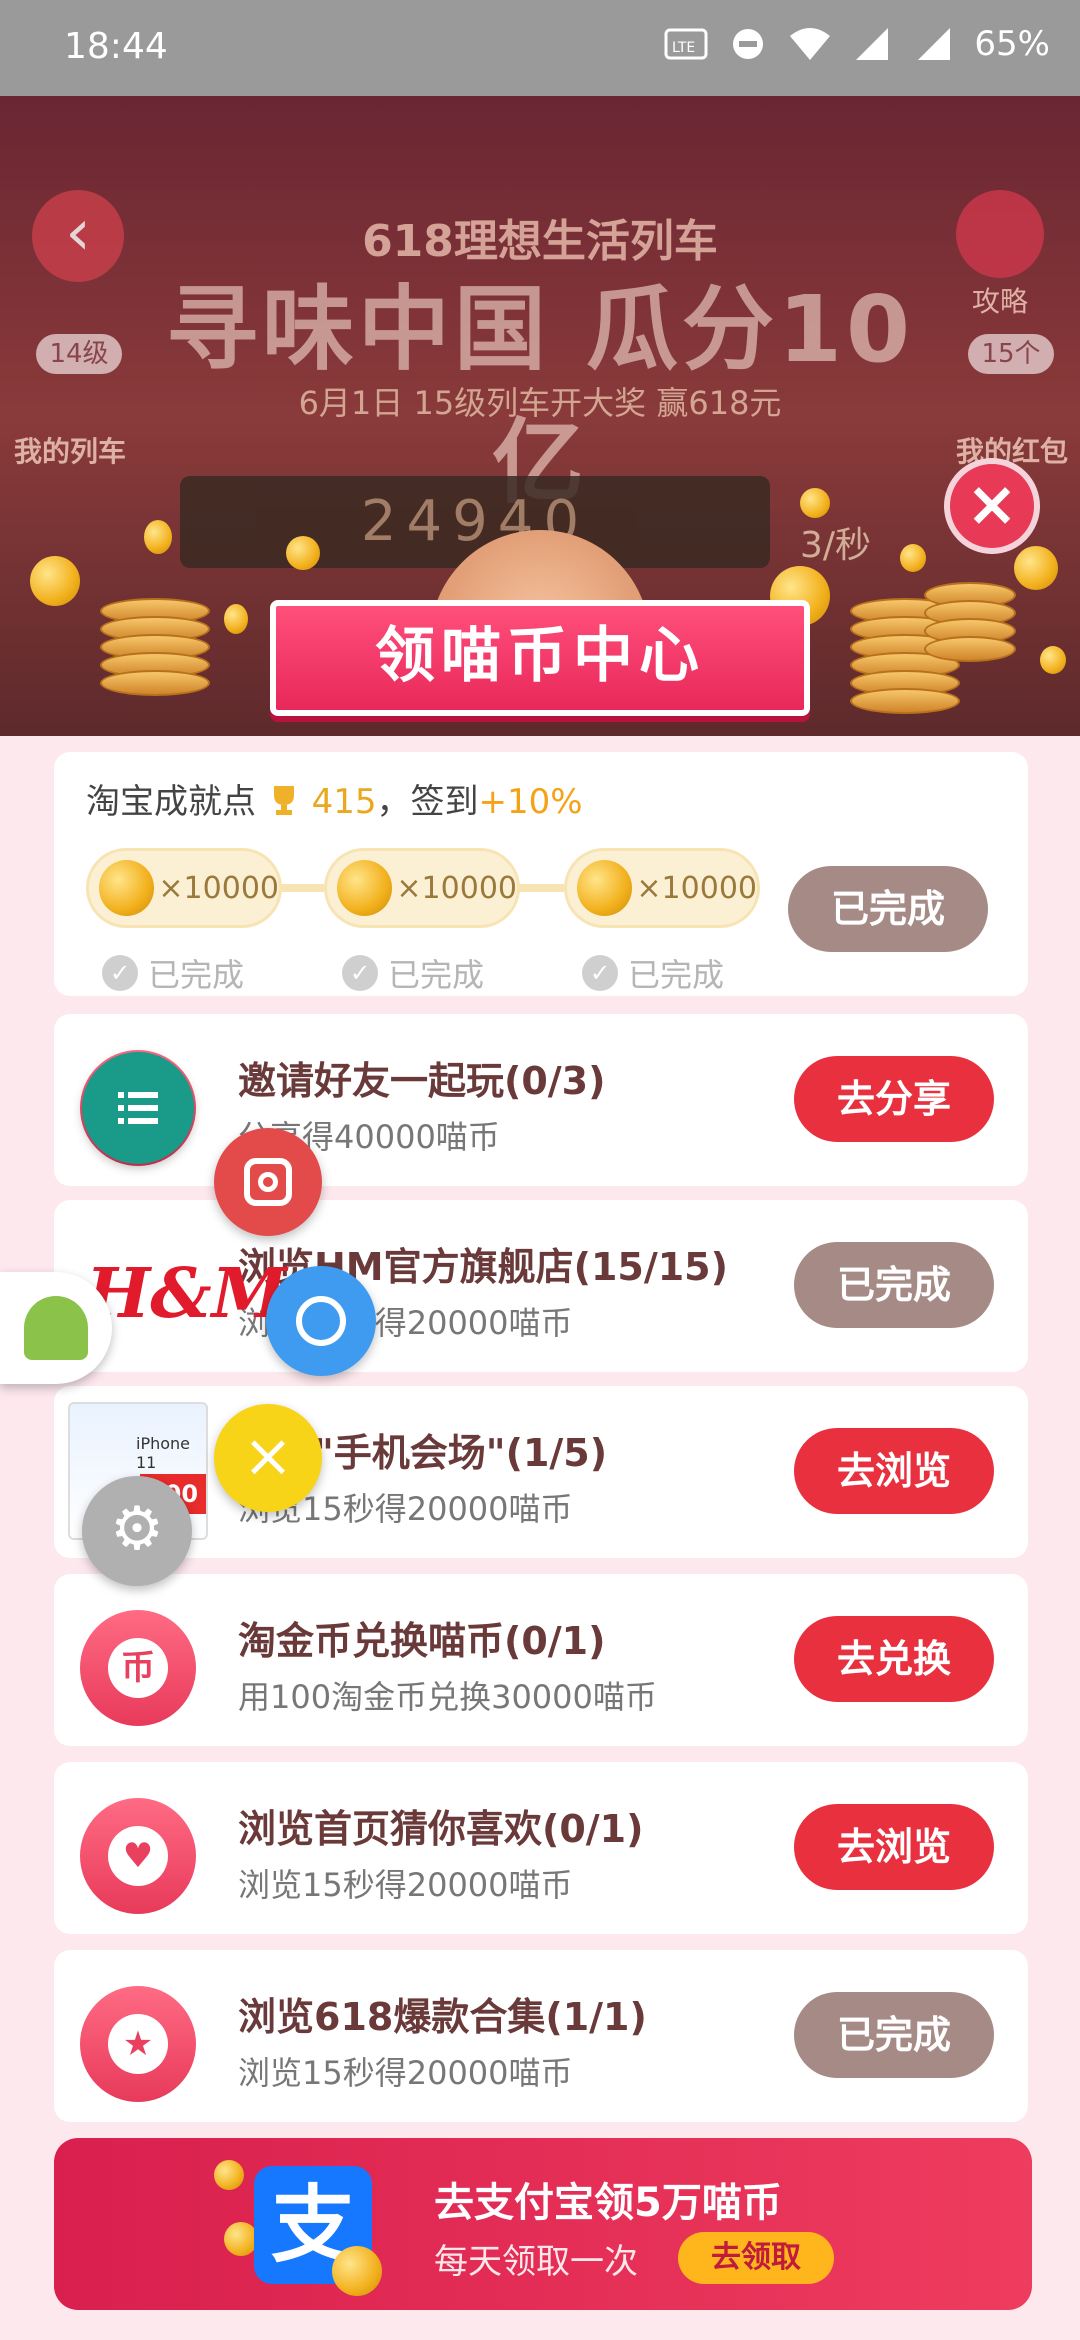  Describe the element at coordinates (836, 545) in the screenshot. I see `coin-rate: 3/秒` at that location.